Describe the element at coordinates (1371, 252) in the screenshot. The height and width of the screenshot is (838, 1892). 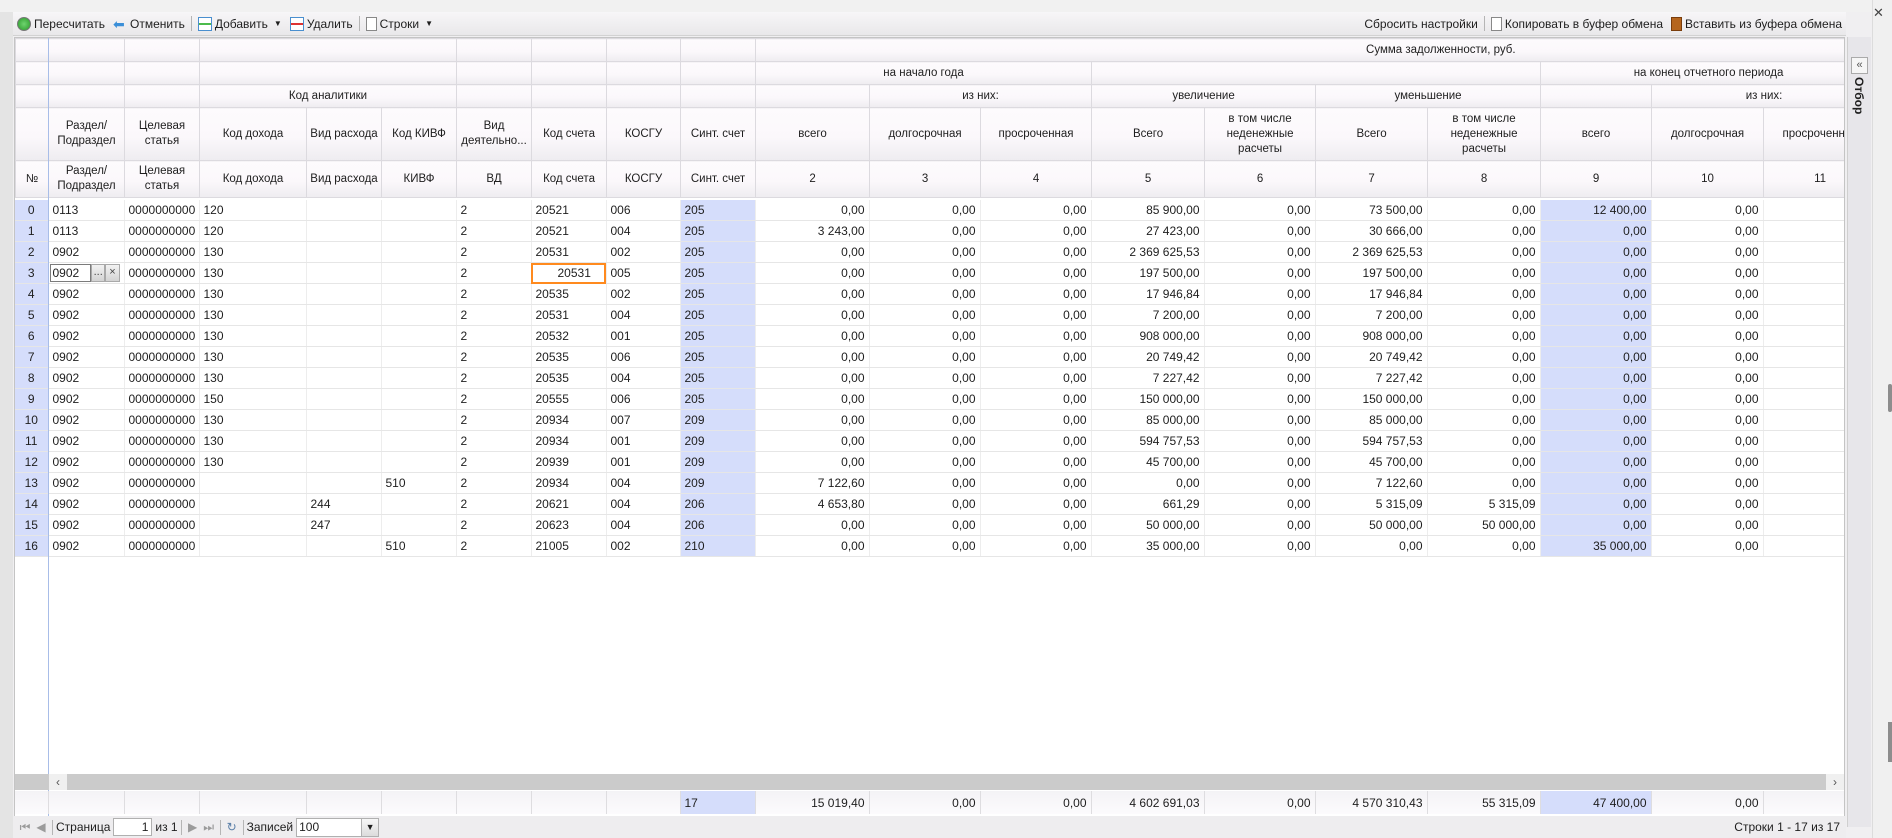
I see `cell: 2 369 625,53` at that location.